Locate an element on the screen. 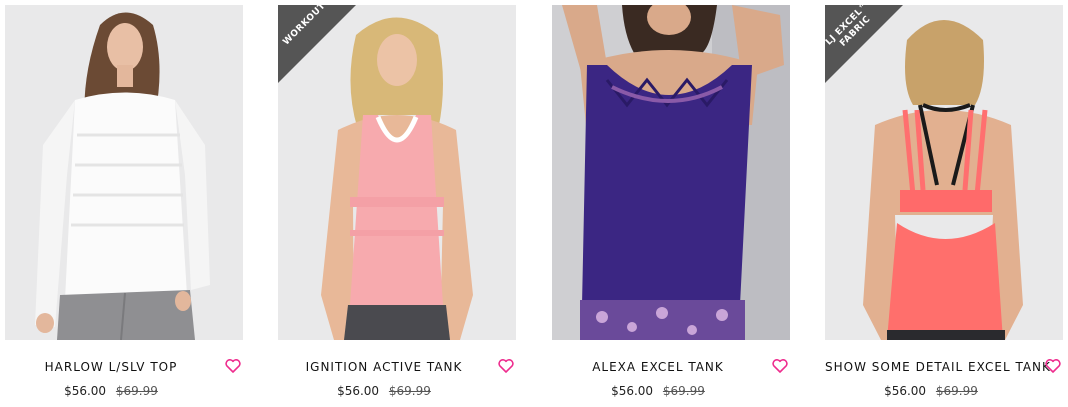 This screenshot has width=1068, height=407. product-name: SHOW SOME DETAIL EXCEL TANK is located at coordinates (937, 367).